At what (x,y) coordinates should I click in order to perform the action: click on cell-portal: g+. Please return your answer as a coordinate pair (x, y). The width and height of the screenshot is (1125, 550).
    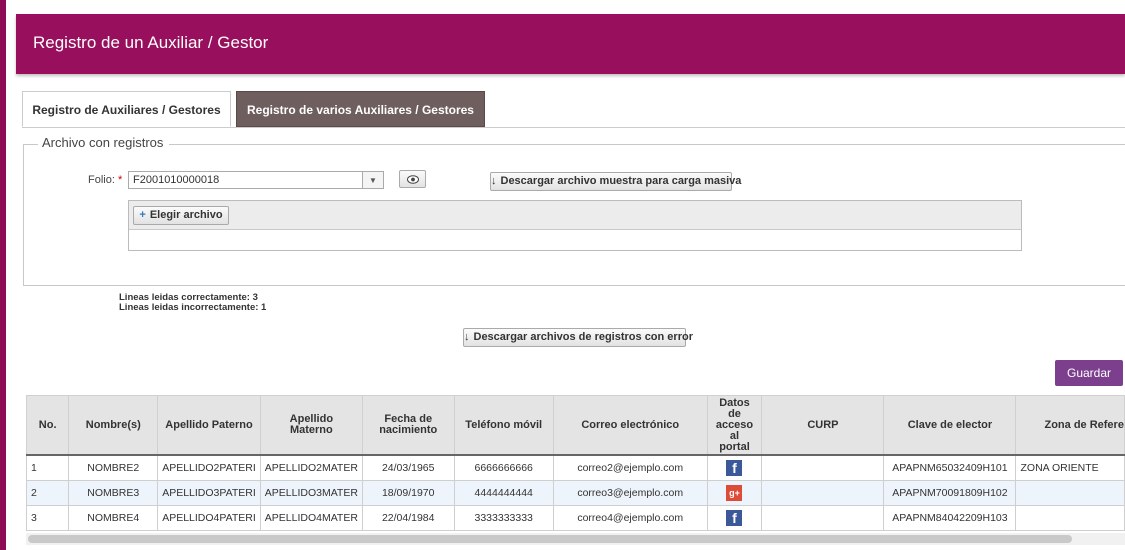
    Looking at the image, I should click on (734, 493).